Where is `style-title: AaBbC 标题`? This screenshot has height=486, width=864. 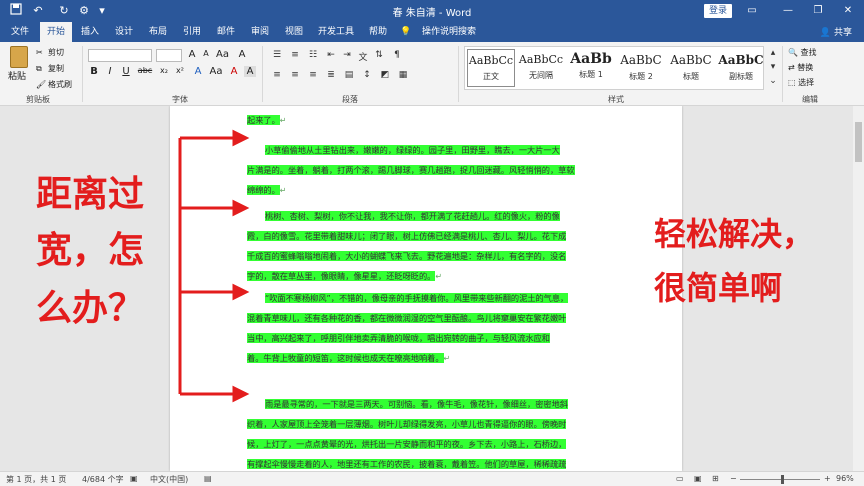
style-title: AaBbC 标题 is located at coordinates (691, 68).